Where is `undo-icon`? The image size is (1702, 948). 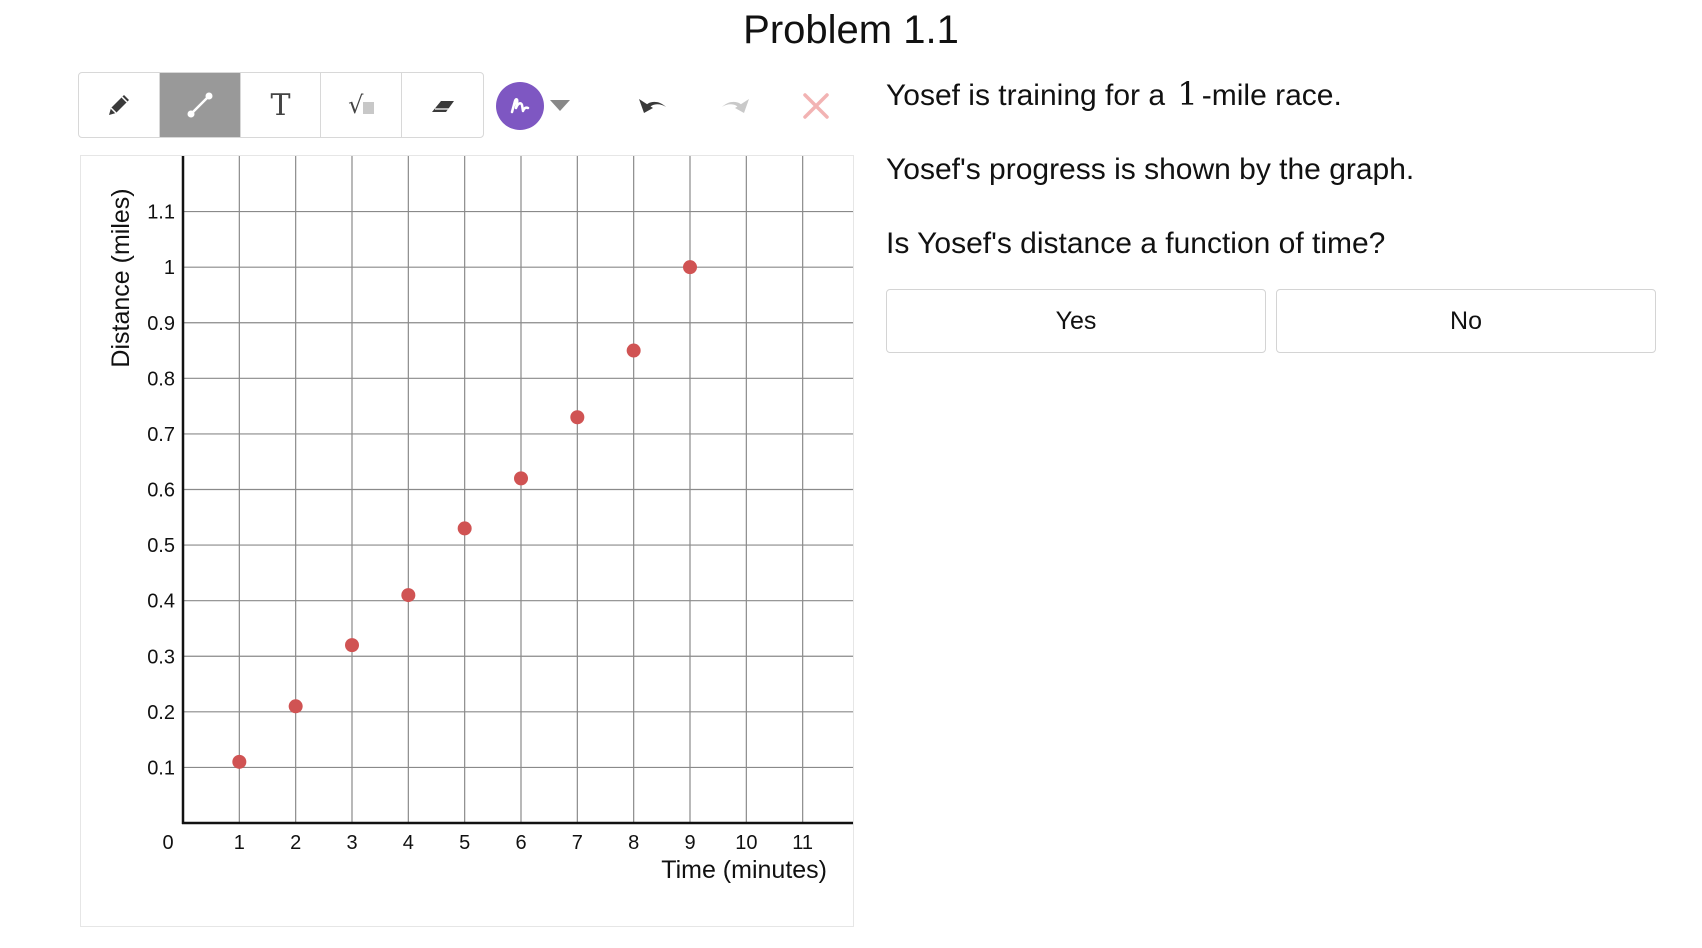
undo-icon is located at coordinates (652, 106).